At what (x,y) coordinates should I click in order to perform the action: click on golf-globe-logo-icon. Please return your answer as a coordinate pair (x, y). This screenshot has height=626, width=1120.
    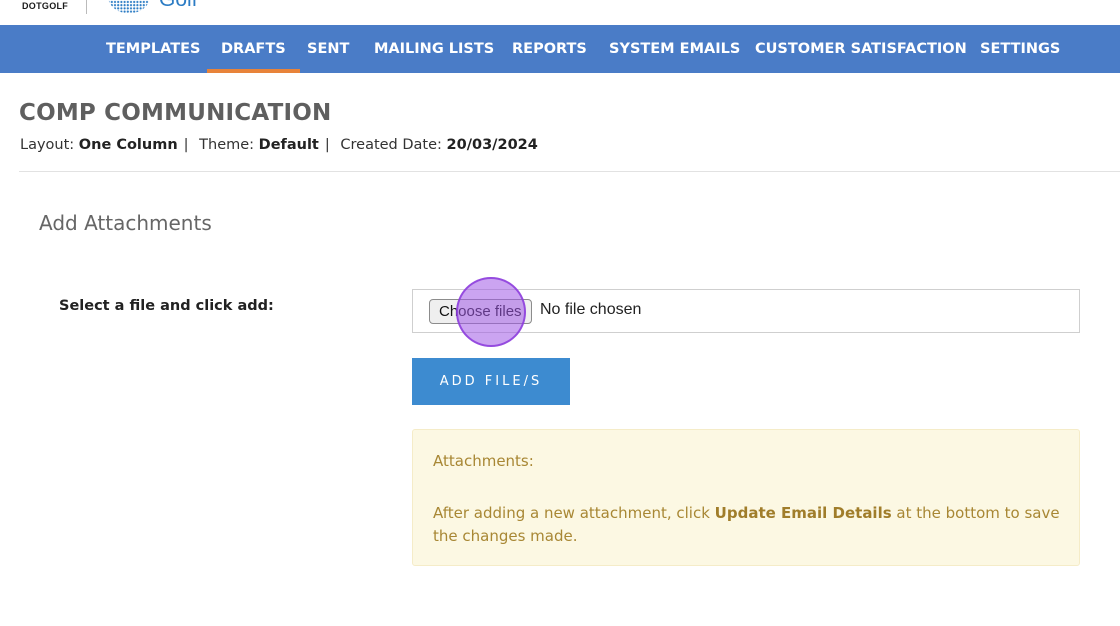
    Looking at the image, I should click on (129, 7).